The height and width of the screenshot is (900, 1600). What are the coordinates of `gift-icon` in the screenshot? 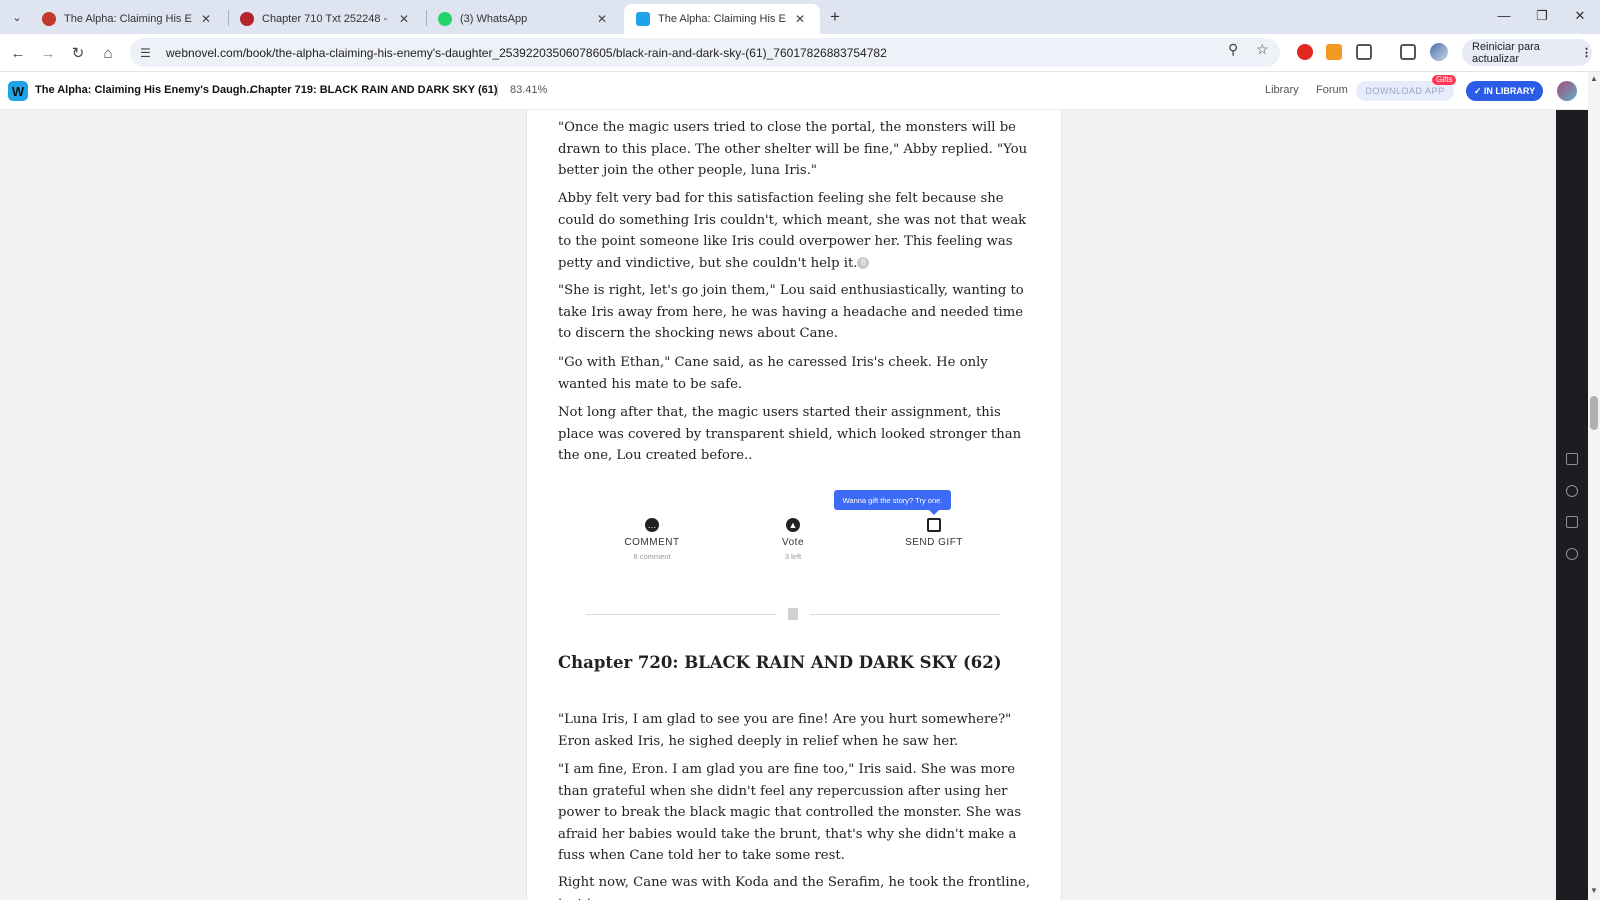 It's located at (934, 525).